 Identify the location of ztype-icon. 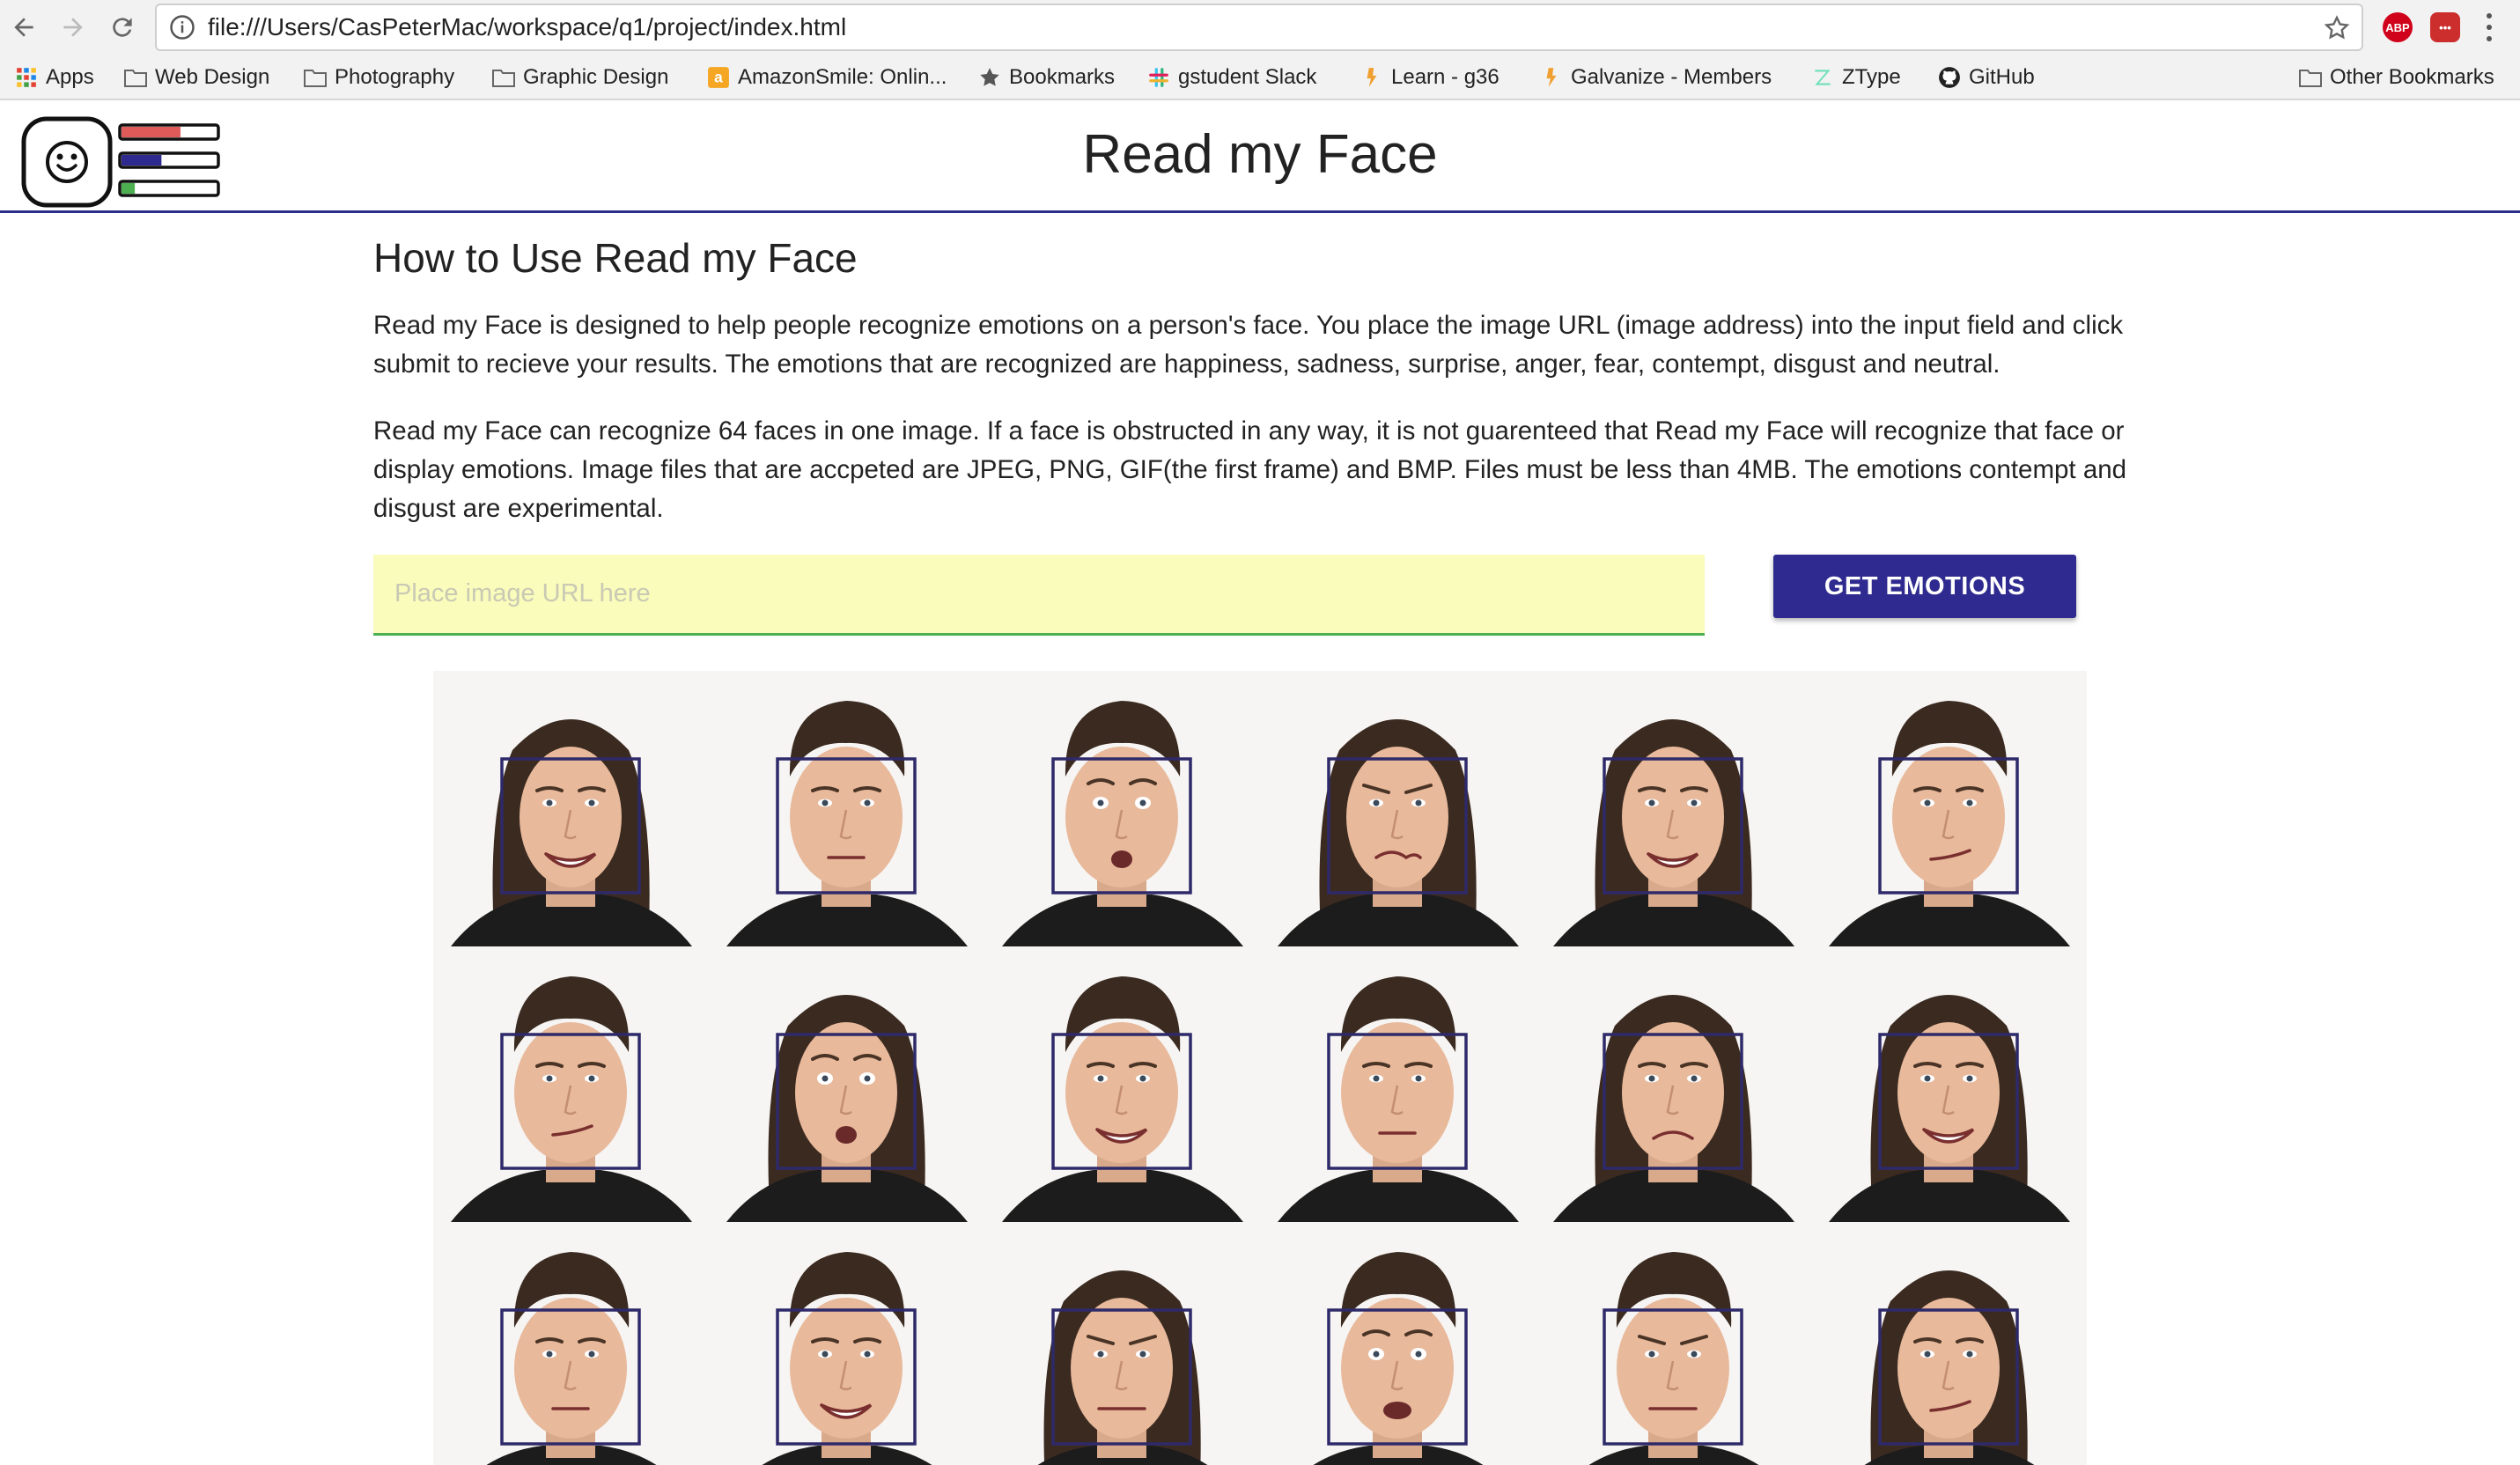
(1822, 77).